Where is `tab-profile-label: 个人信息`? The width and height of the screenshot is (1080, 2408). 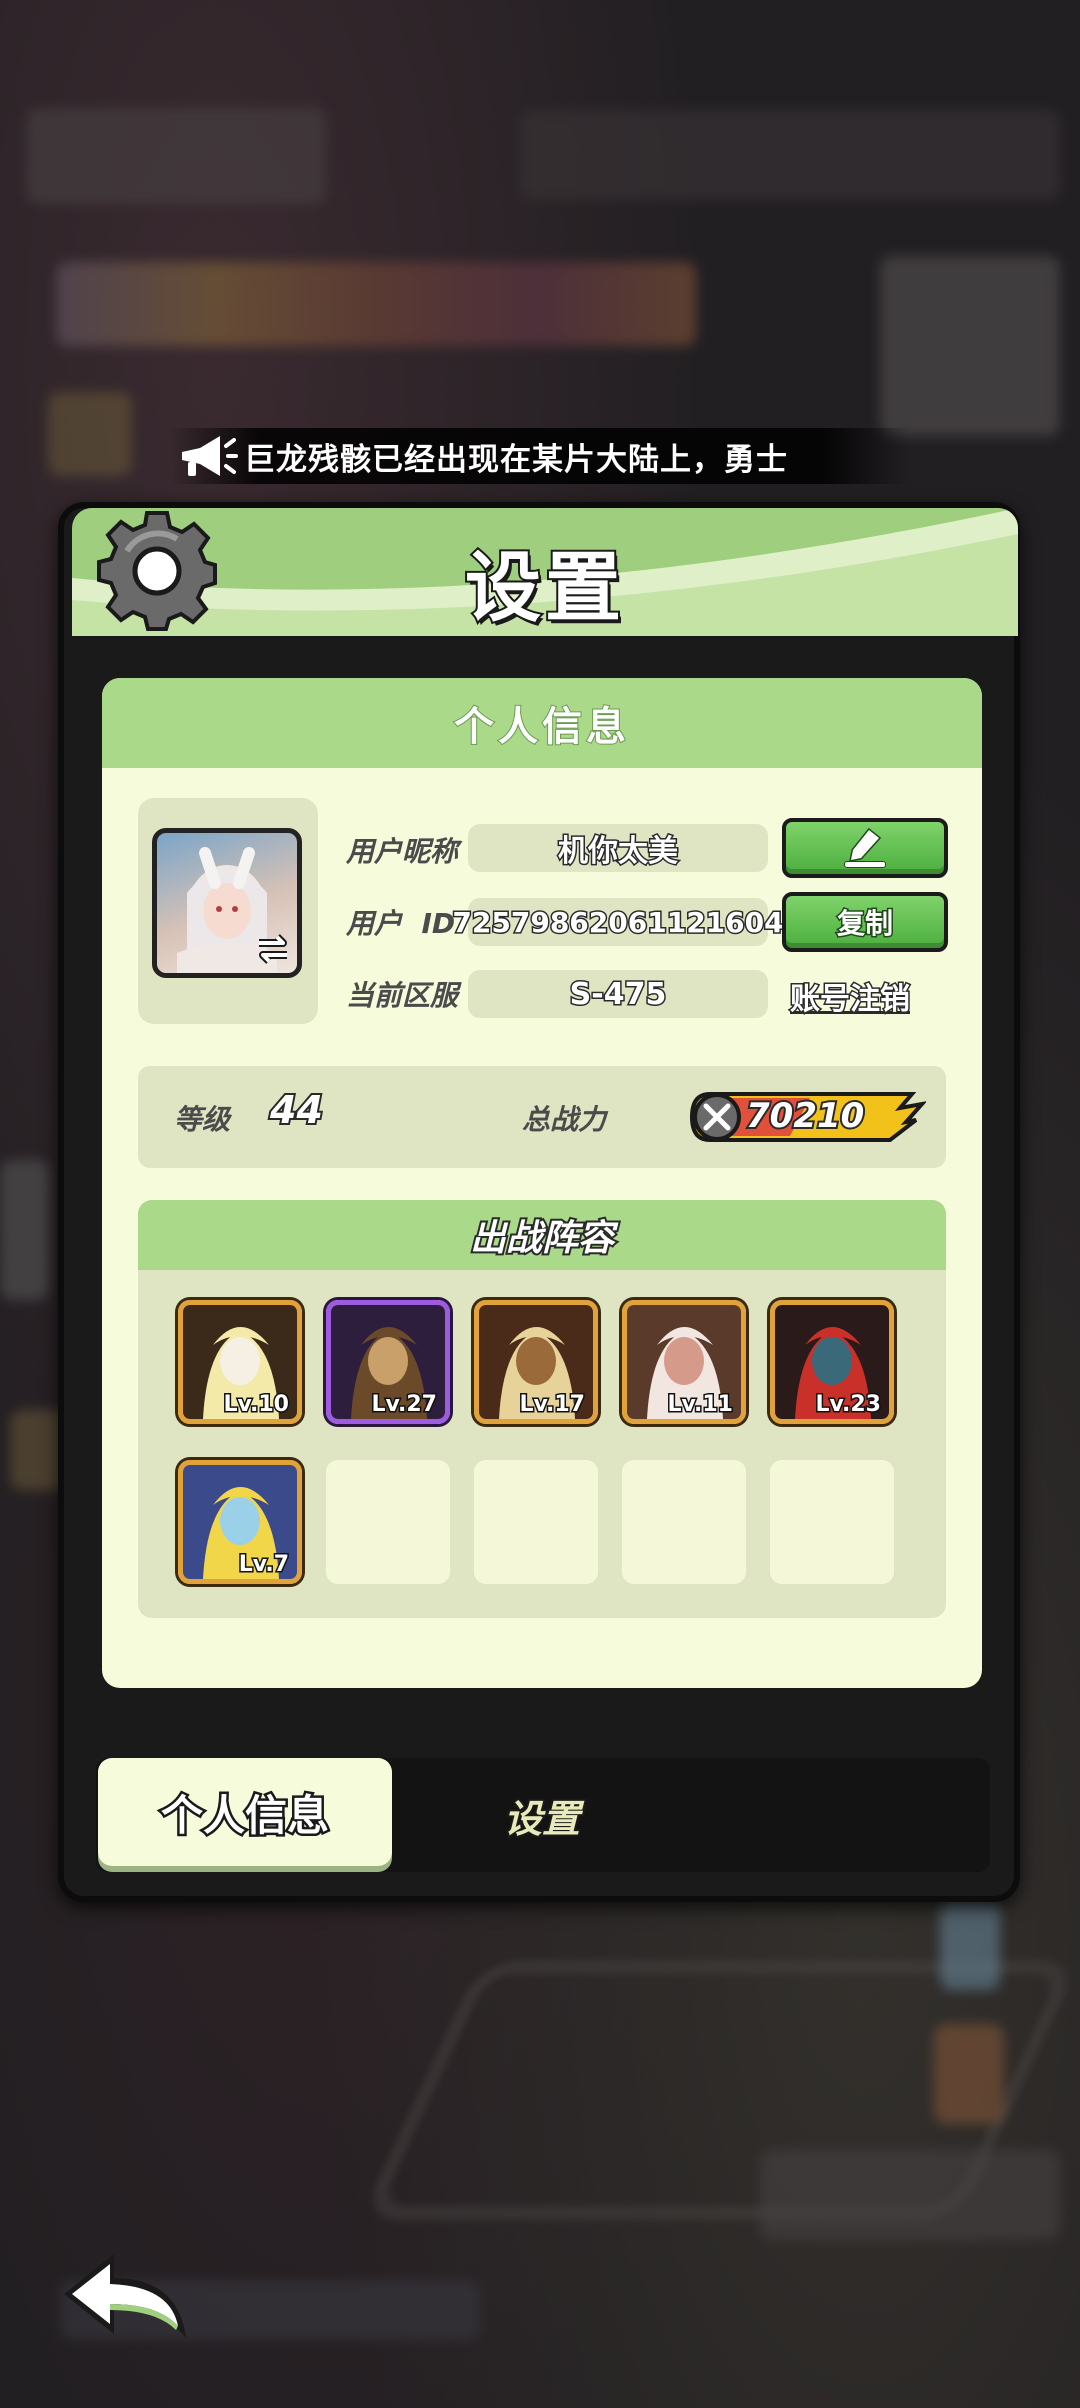 tab-profile-label: 个人信息 is located at coordinates (244, 1815).